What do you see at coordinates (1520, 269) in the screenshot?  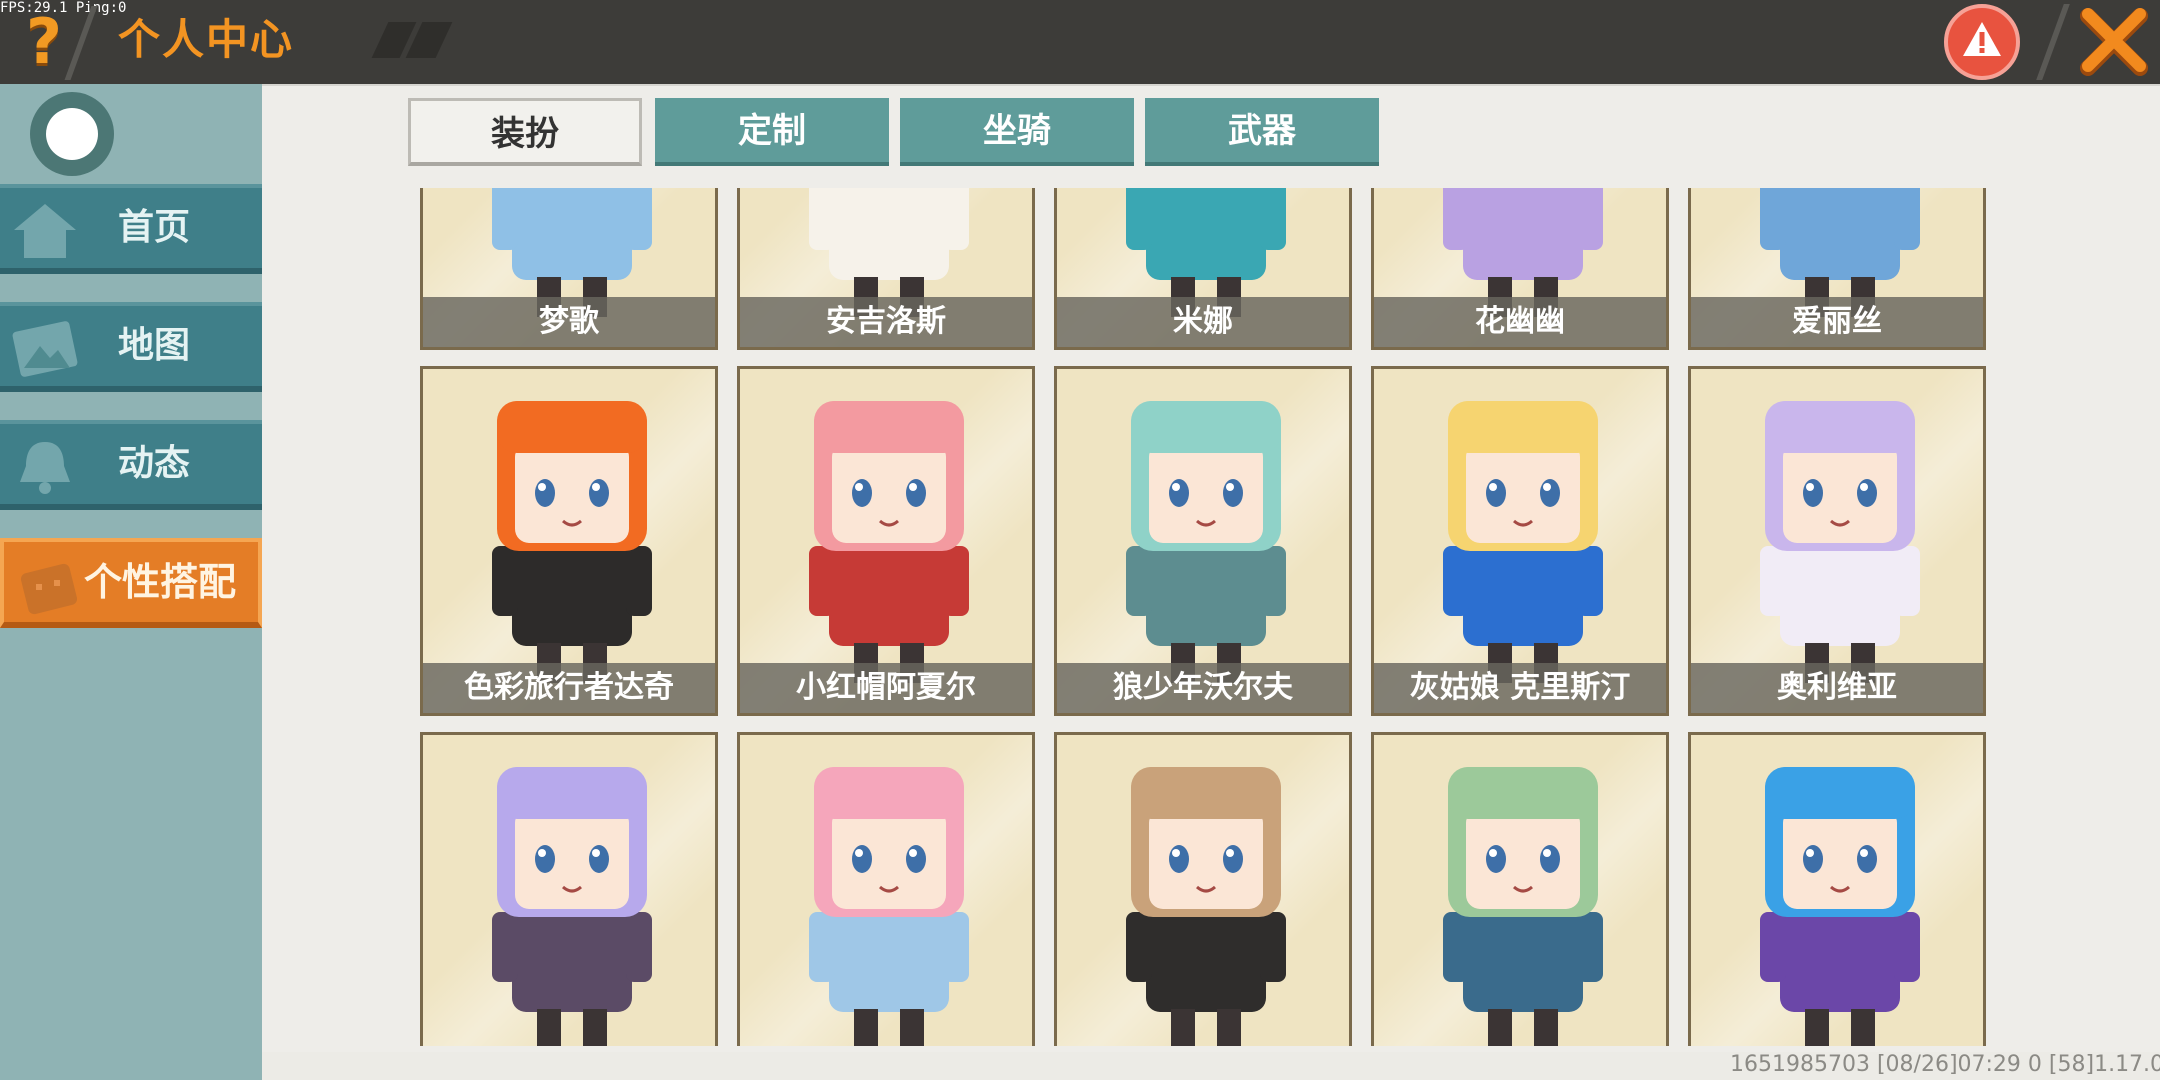 I see `skin-card: 花幽幽` at bounding box center [1520, 269].